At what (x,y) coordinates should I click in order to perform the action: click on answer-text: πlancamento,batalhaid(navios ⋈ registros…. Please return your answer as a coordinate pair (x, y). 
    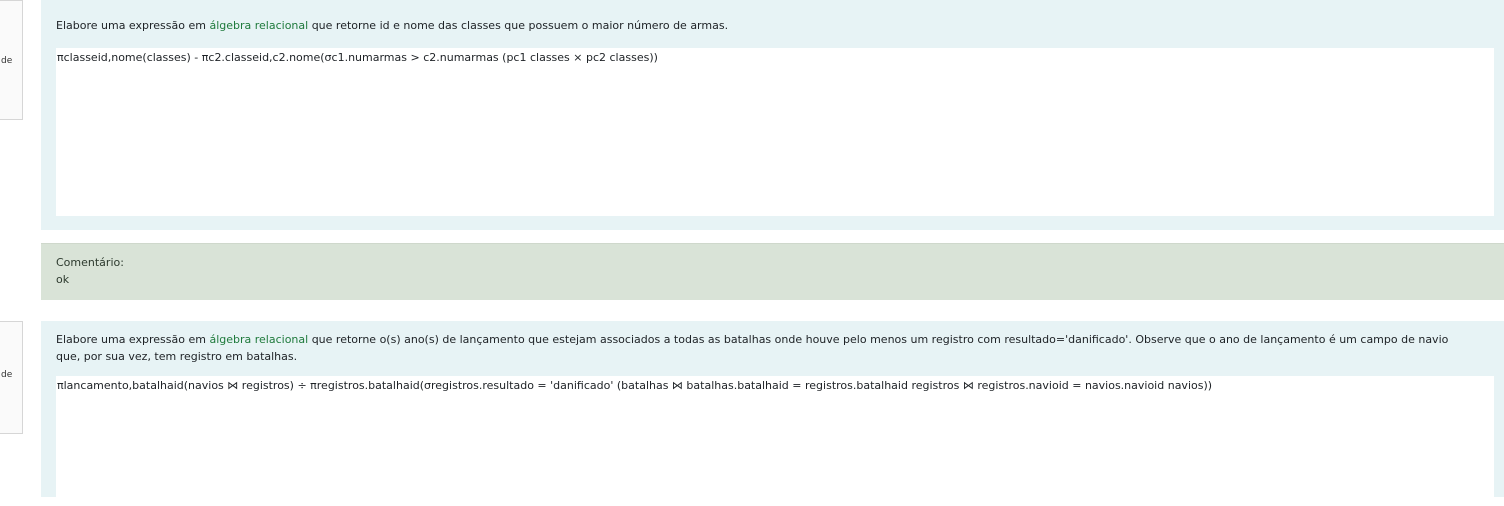
    Looking at the image, I should click on (635, 385).